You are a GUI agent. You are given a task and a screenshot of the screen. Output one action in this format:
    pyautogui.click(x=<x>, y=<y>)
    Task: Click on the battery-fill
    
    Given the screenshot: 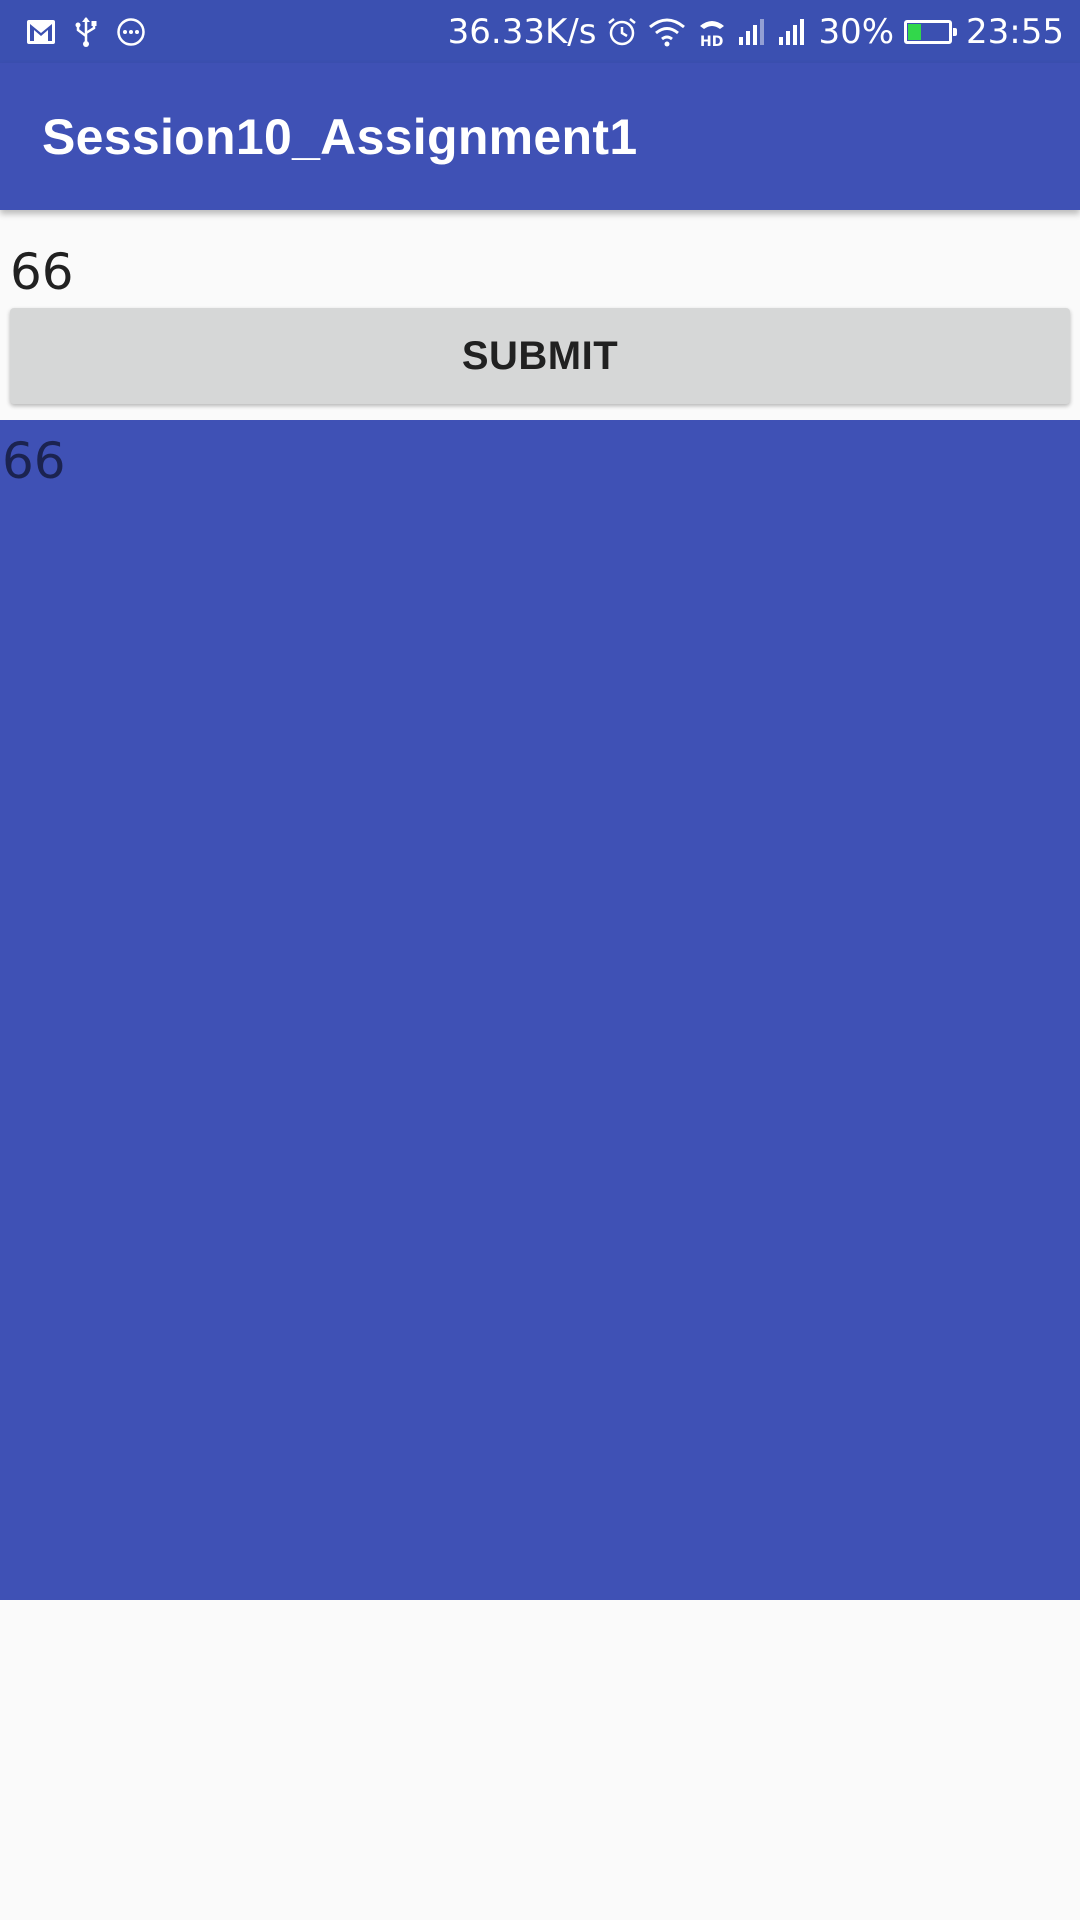 What is the action you would take?
    pyautogui.click(x=914, y=31)
    